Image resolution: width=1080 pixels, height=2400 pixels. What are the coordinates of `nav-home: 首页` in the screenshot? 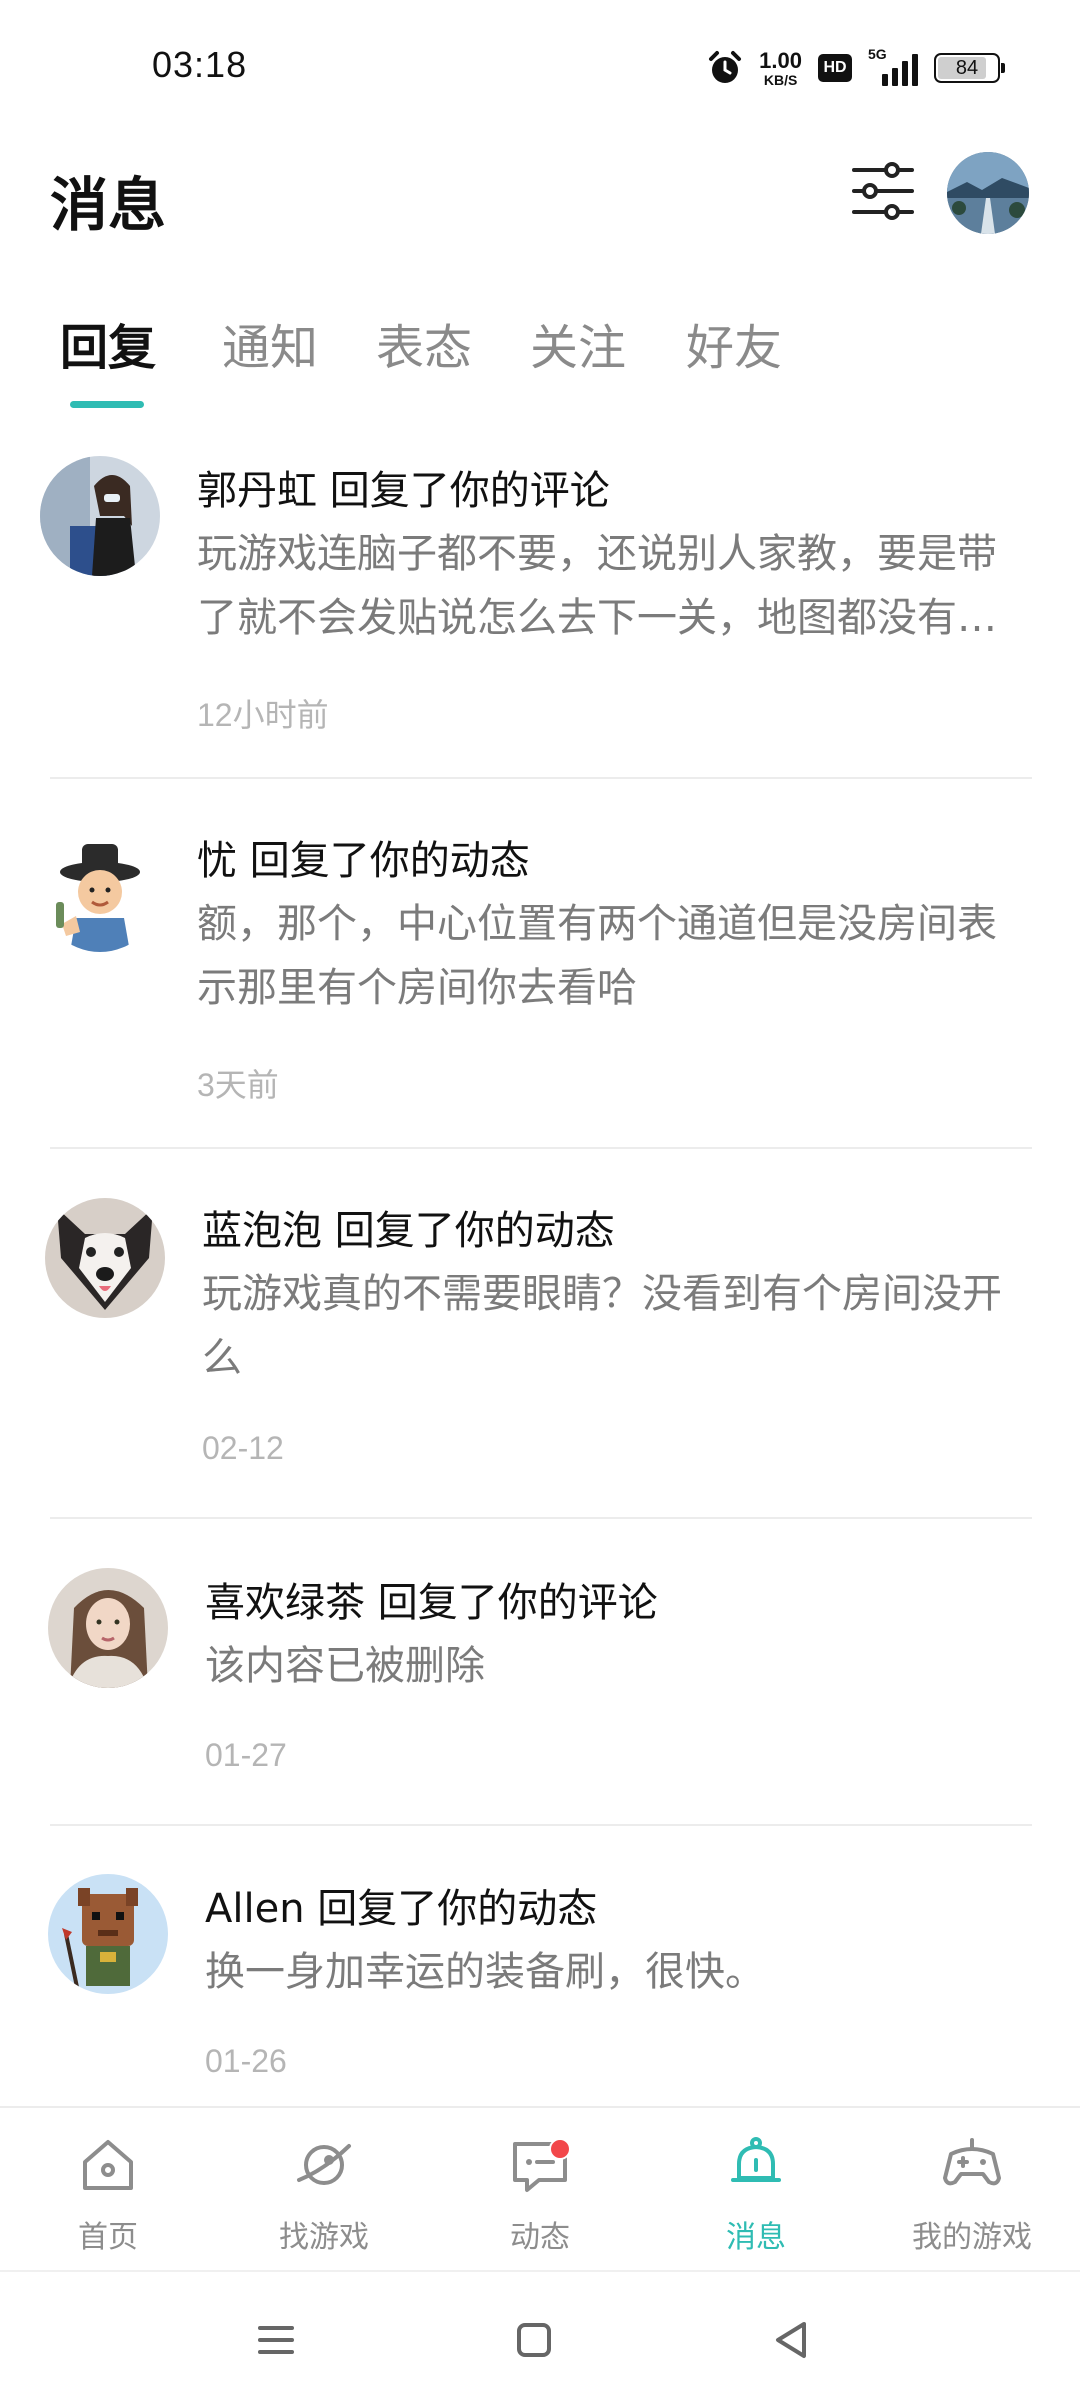 It's located at (108, 2190).